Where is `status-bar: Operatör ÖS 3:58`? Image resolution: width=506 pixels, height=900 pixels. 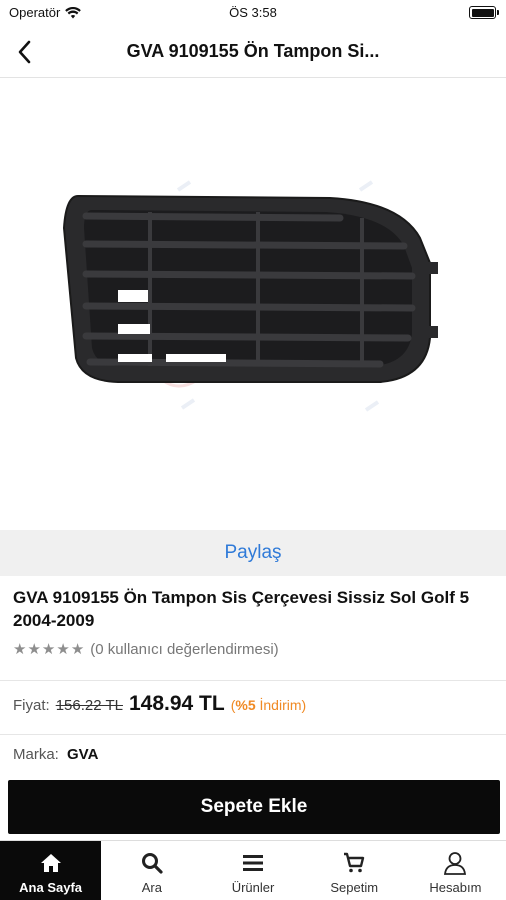
status-bar: Operatör ÖS 3:58 is located at coordinates (253, 13).